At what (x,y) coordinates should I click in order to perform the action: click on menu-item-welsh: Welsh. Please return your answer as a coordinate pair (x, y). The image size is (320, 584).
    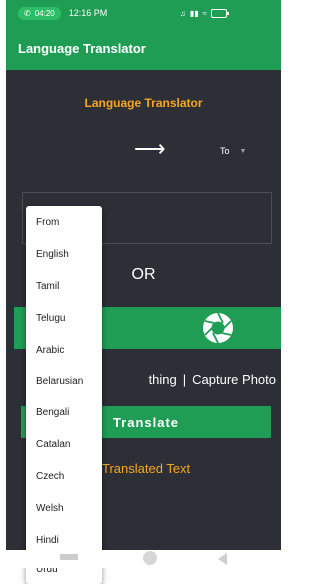
    Looking at the image, I should click on (50, 508).